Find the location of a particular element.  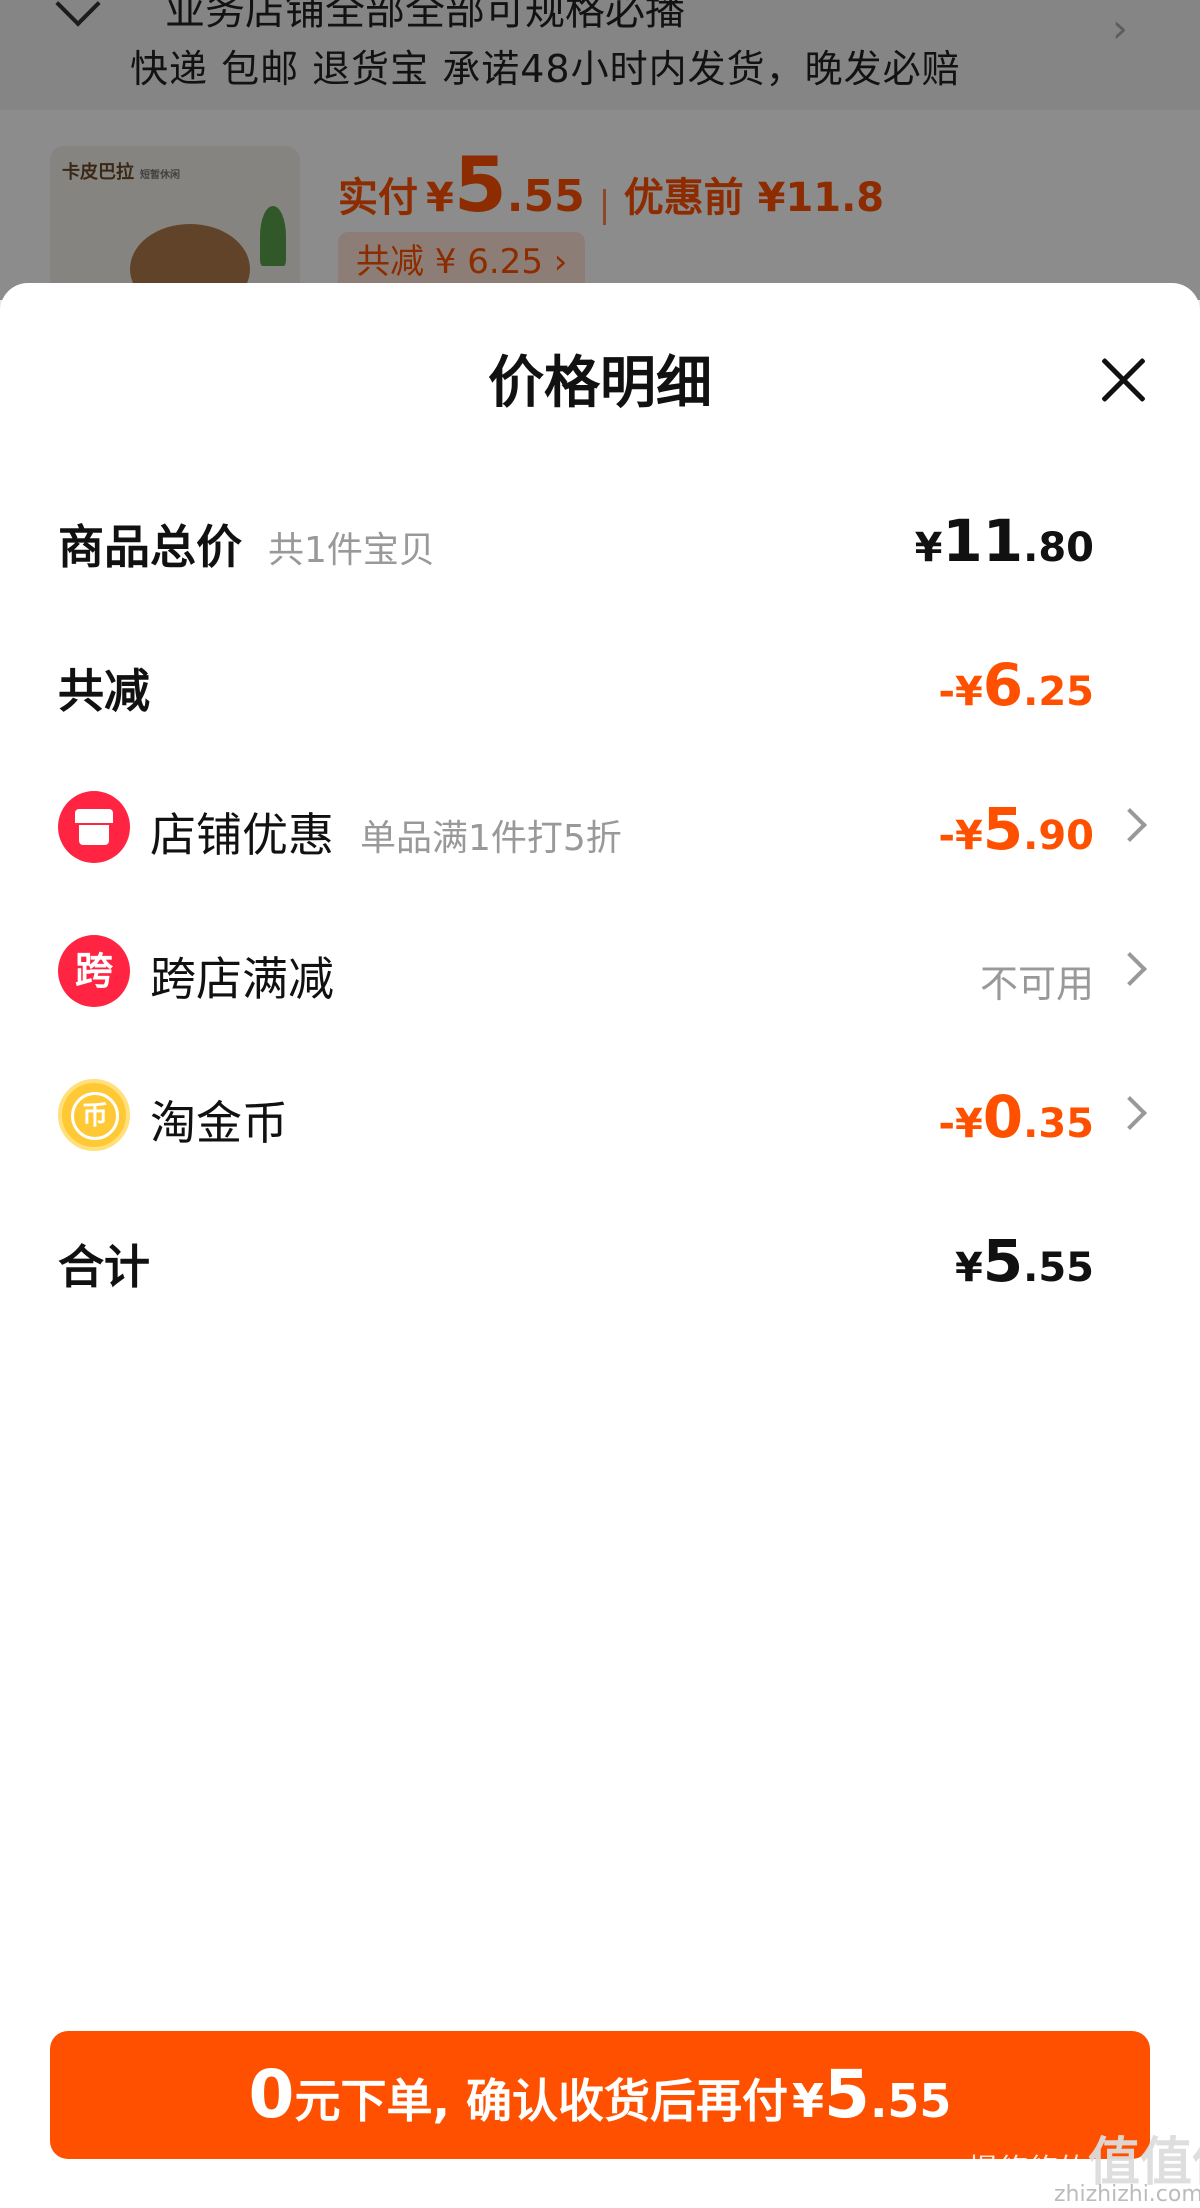

row-hint: 共1件宝贝 is located at coordinates (351, 550).